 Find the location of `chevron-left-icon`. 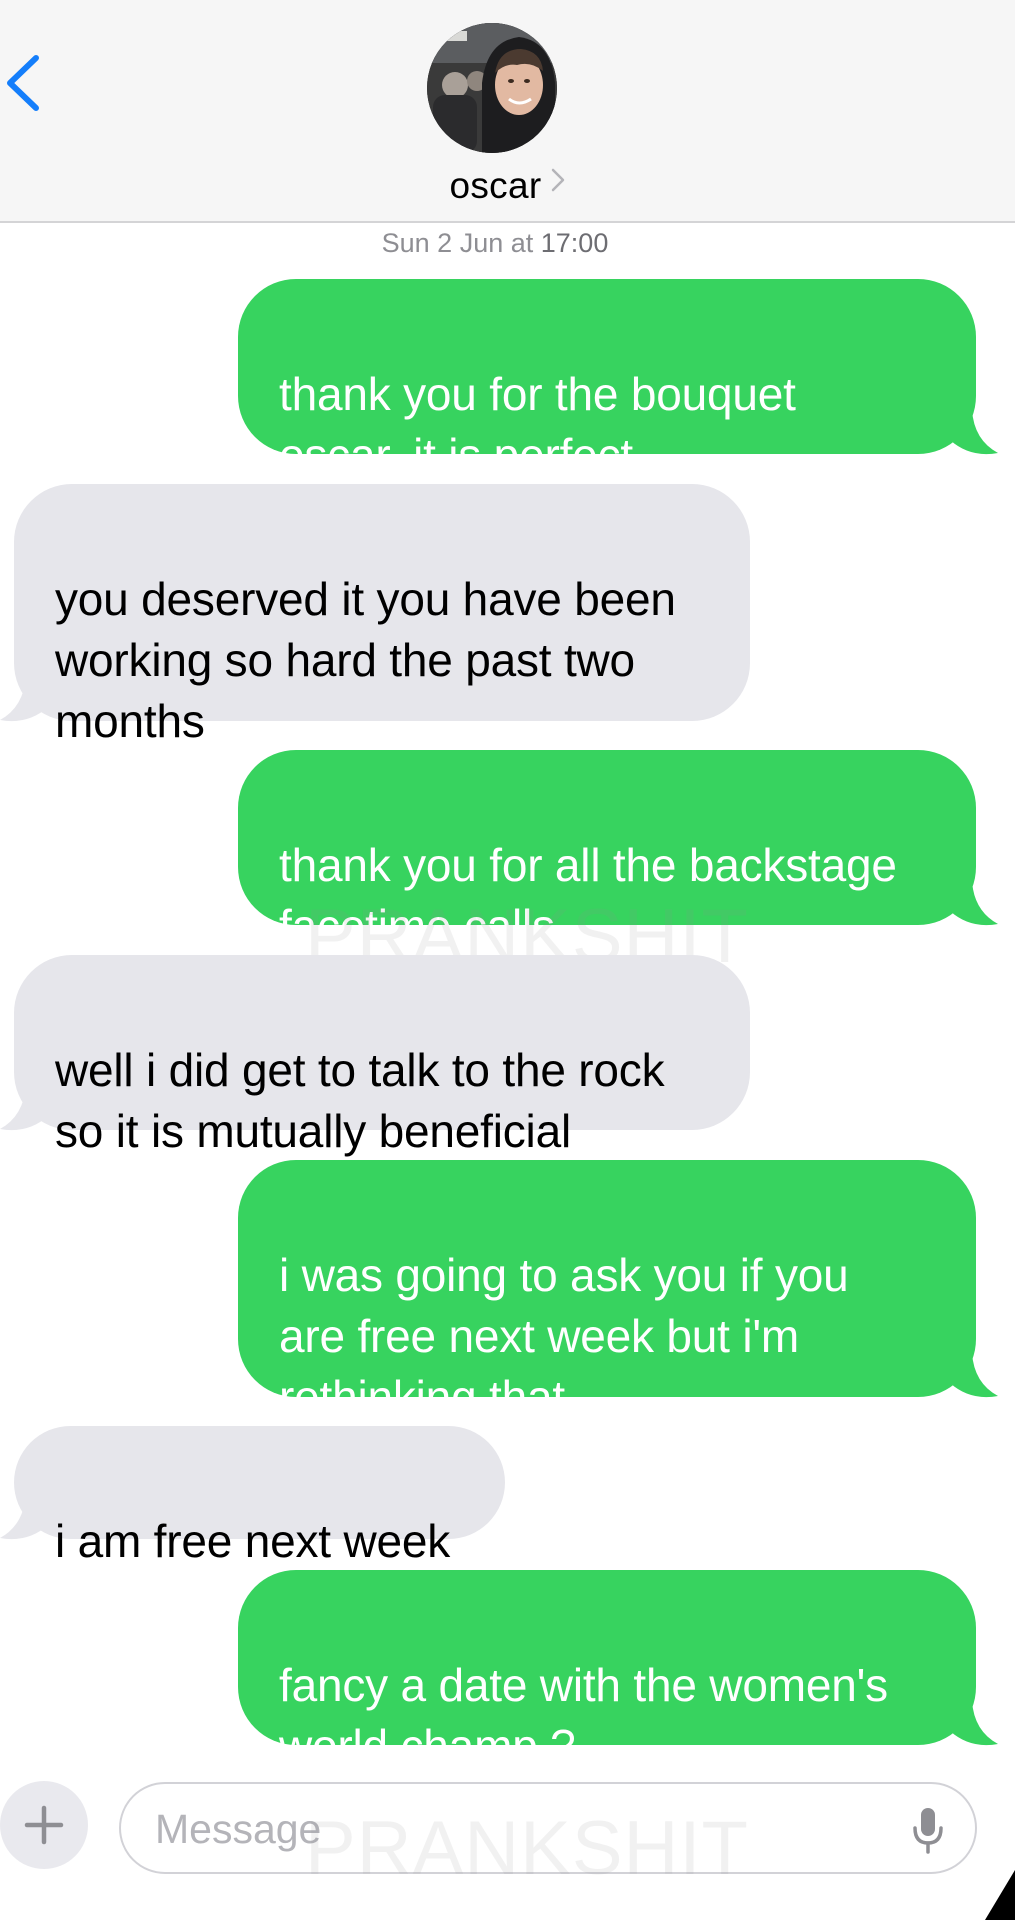

chevron-left-icon is located at coordinates (23, 83).